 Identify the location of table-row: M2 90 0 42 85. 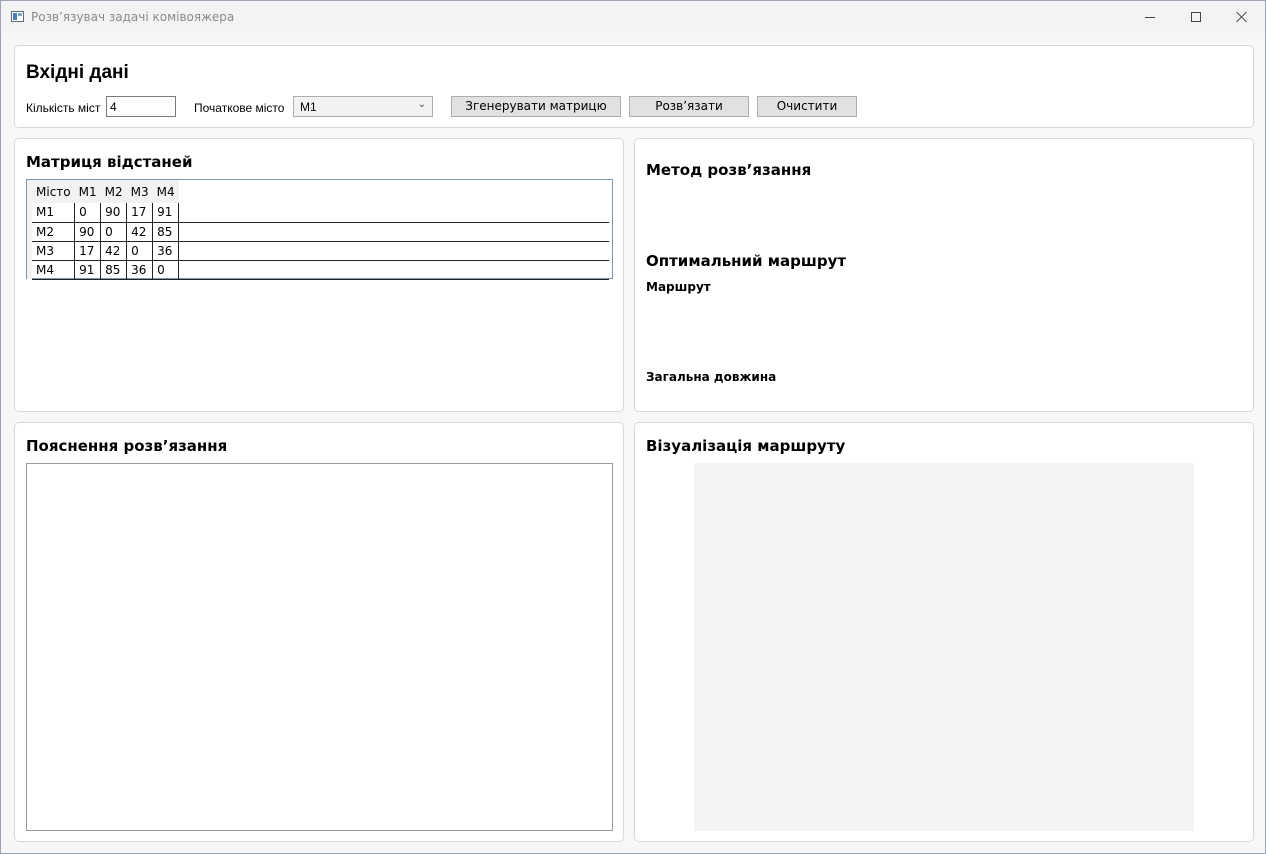
(318, 232).